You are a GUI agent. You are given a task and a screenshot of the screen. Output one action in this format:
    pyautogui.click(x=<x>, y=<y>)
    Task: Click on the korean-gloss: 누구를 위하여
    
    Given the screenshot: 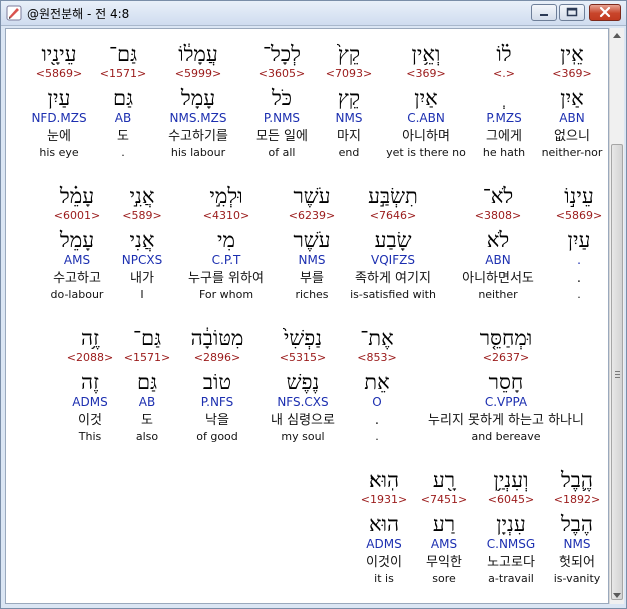 What is the action you would take?
    pyautogui.click(x=226, y=278)
    